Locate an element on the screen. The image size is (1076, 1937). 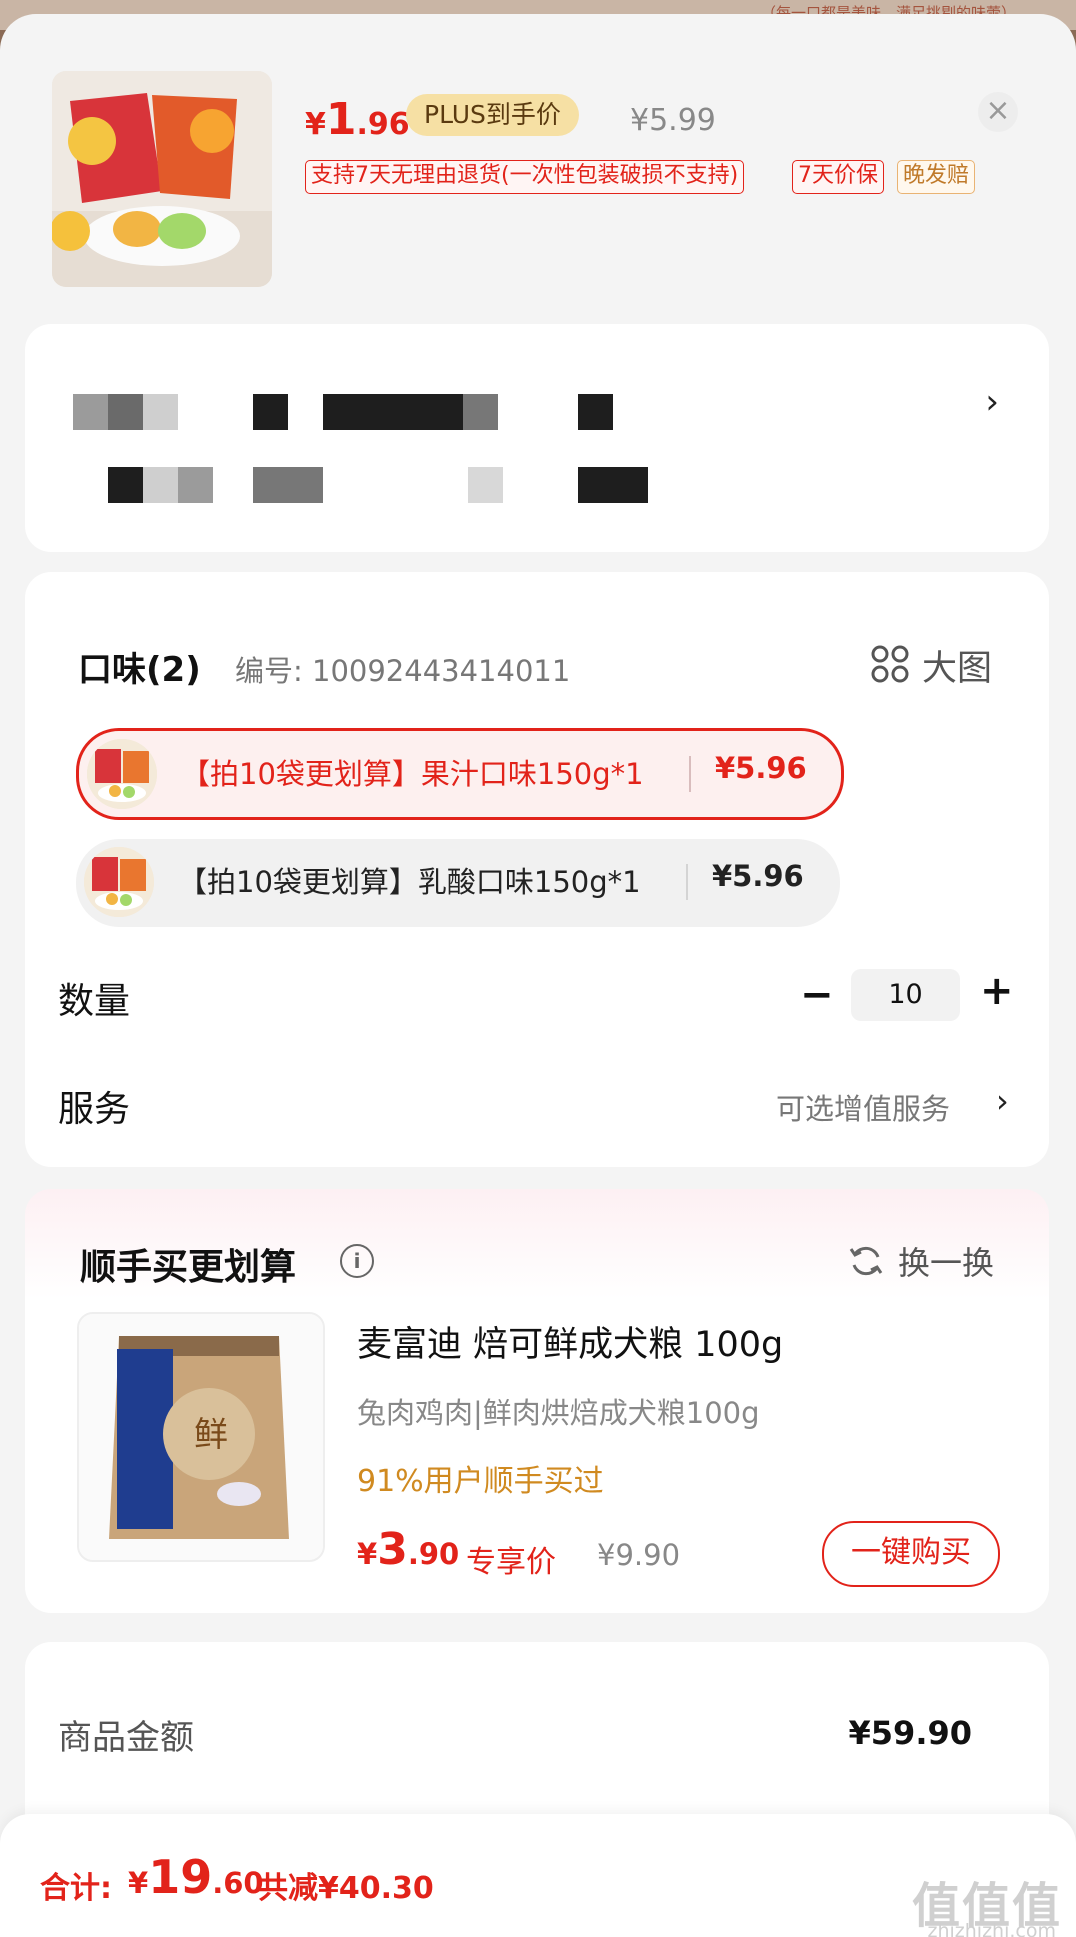
price-decimal: .90 is located at coordinates (433, 1554).